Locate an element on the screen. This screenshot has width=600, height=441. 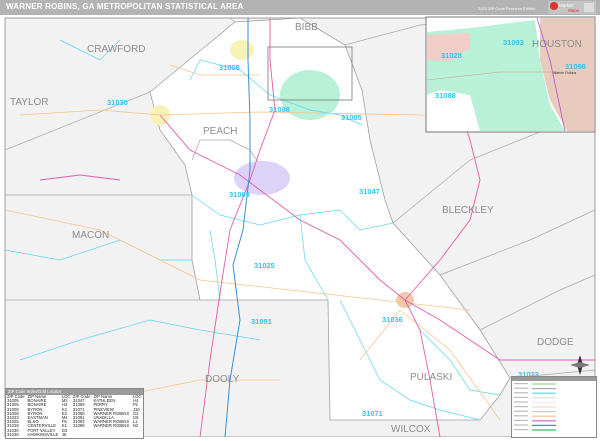
zip-label-31047: 31047 is located at coordinates (369, 191).